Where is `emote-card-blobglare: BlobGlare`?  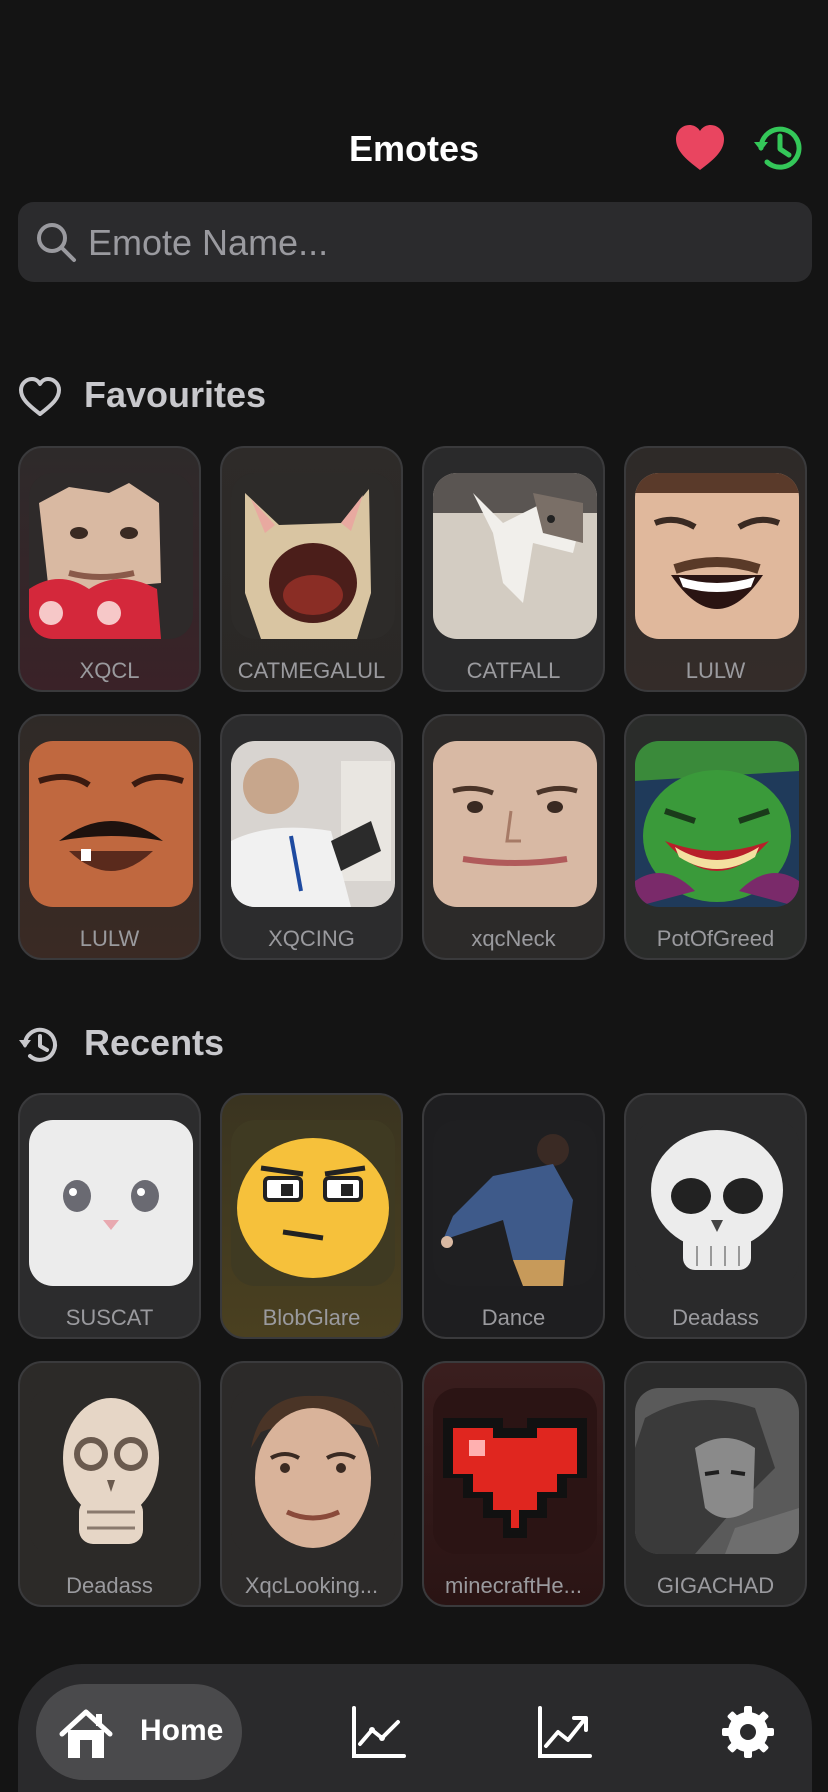
emote-card-blobglare: BlobGlare is located at coordinates (311, 1216).